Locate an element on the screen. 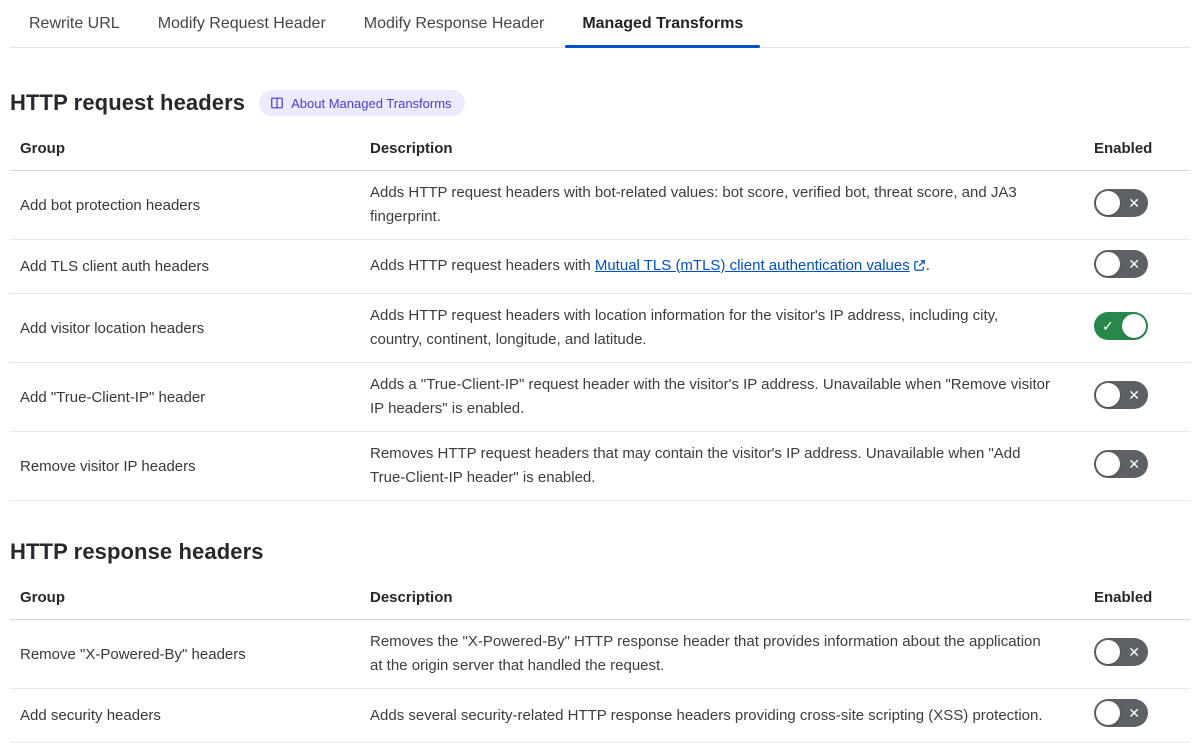 The height and width of the screenshot is (743, 1200). group-cell: Add bot protection headers is located at coordinates (110, 205).